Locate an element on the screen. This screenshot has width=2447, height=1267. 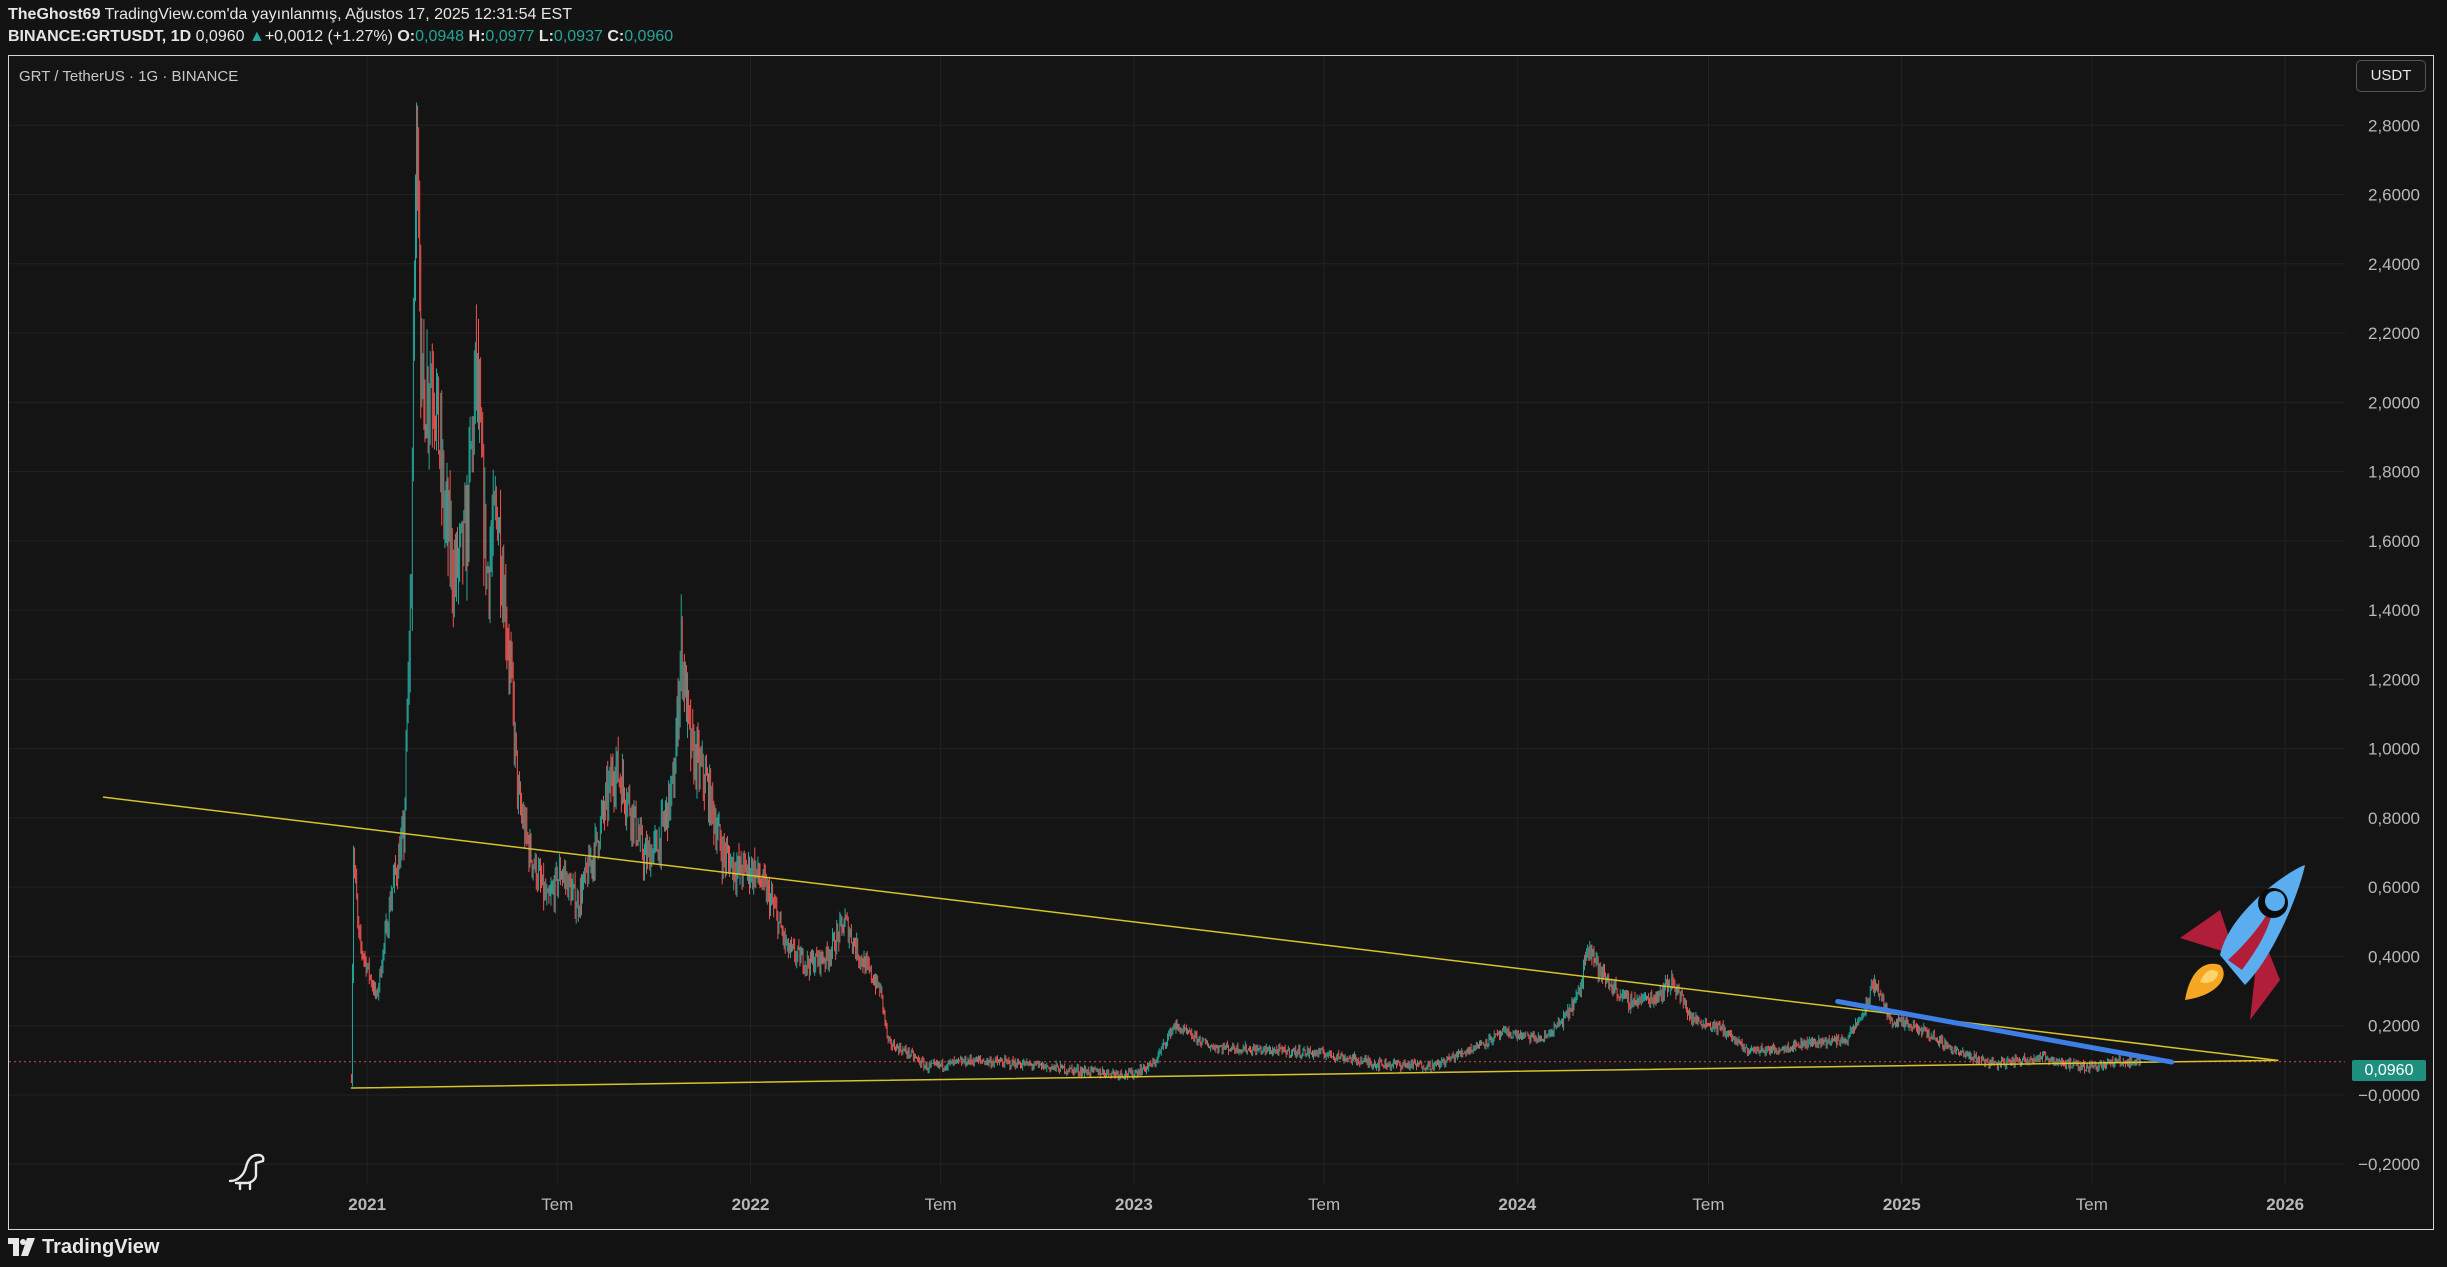
x-tick-label: 2026 is located at coordinates (2285, 1204).